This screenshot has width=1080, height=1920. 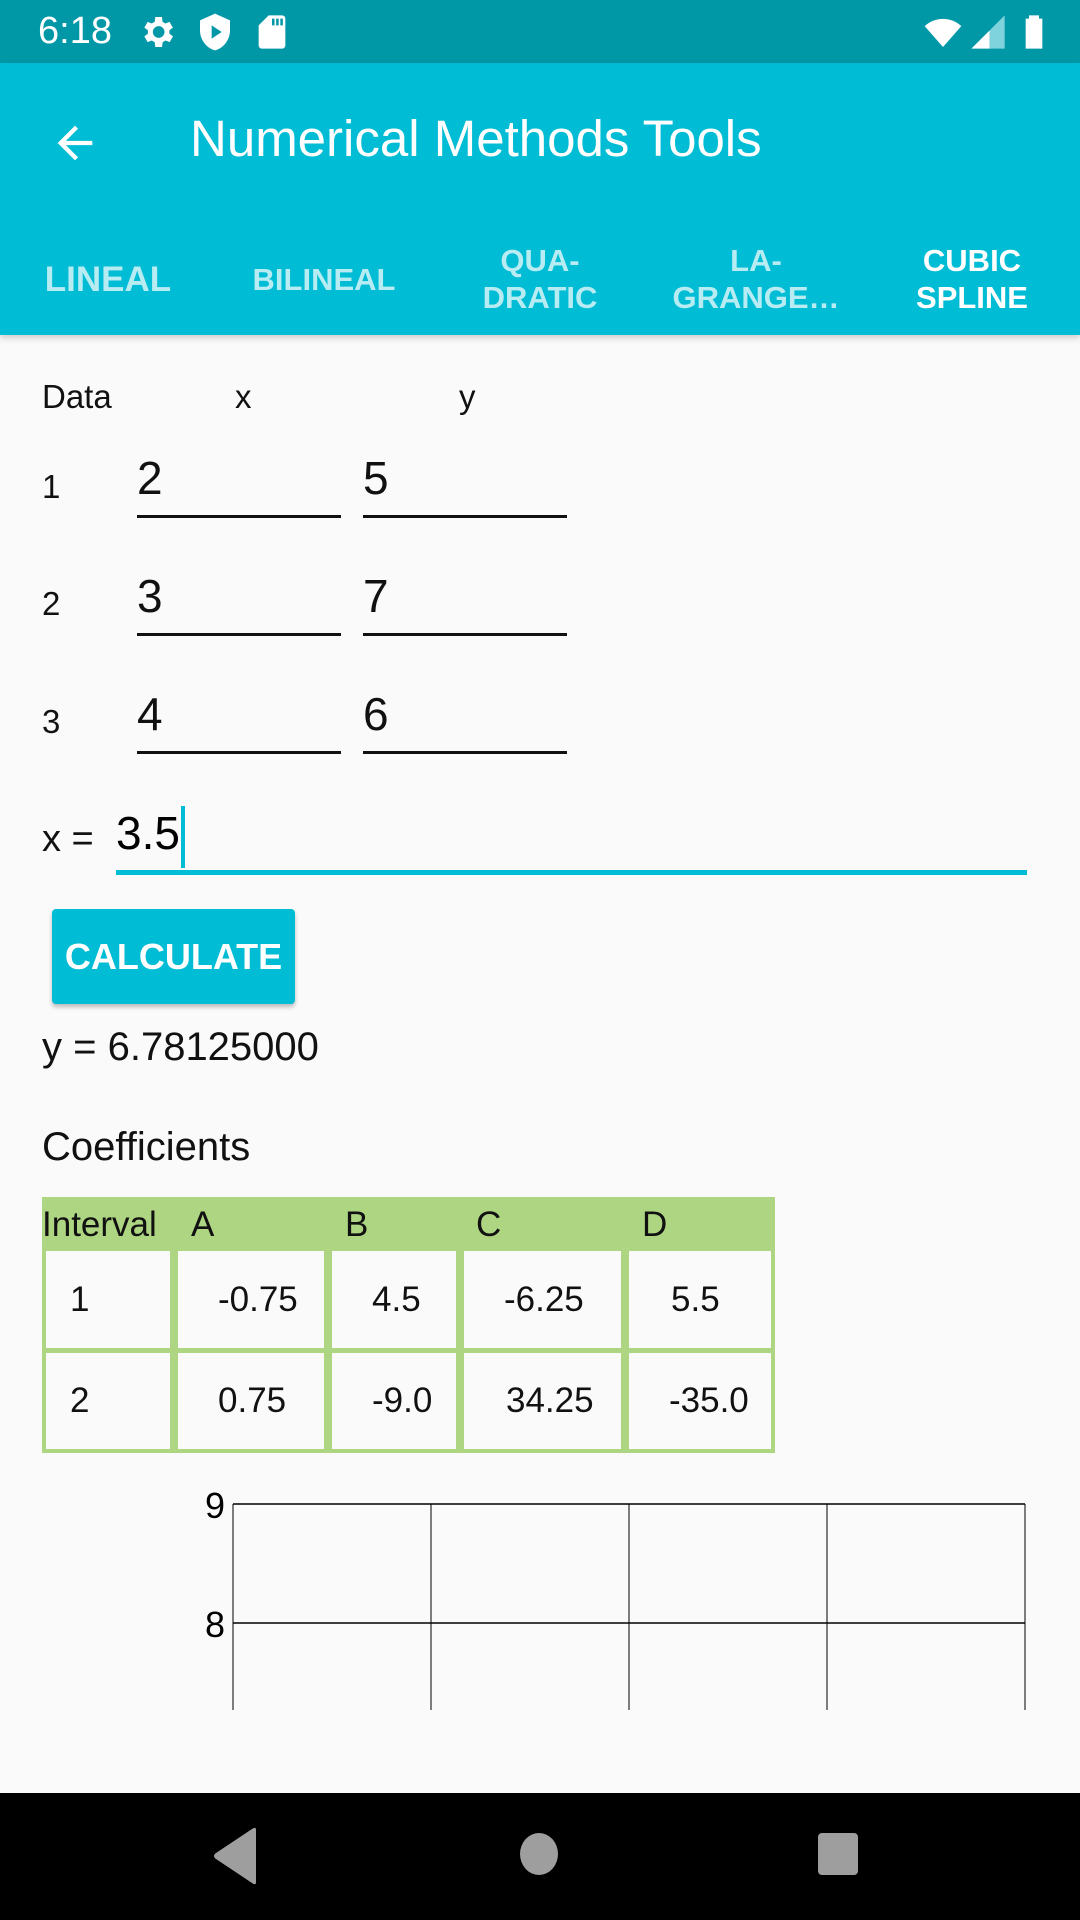 What do you see at coordinates (235, 1856) in the screenshot?
I see `back-icon` at bounding box center [235, 1856].